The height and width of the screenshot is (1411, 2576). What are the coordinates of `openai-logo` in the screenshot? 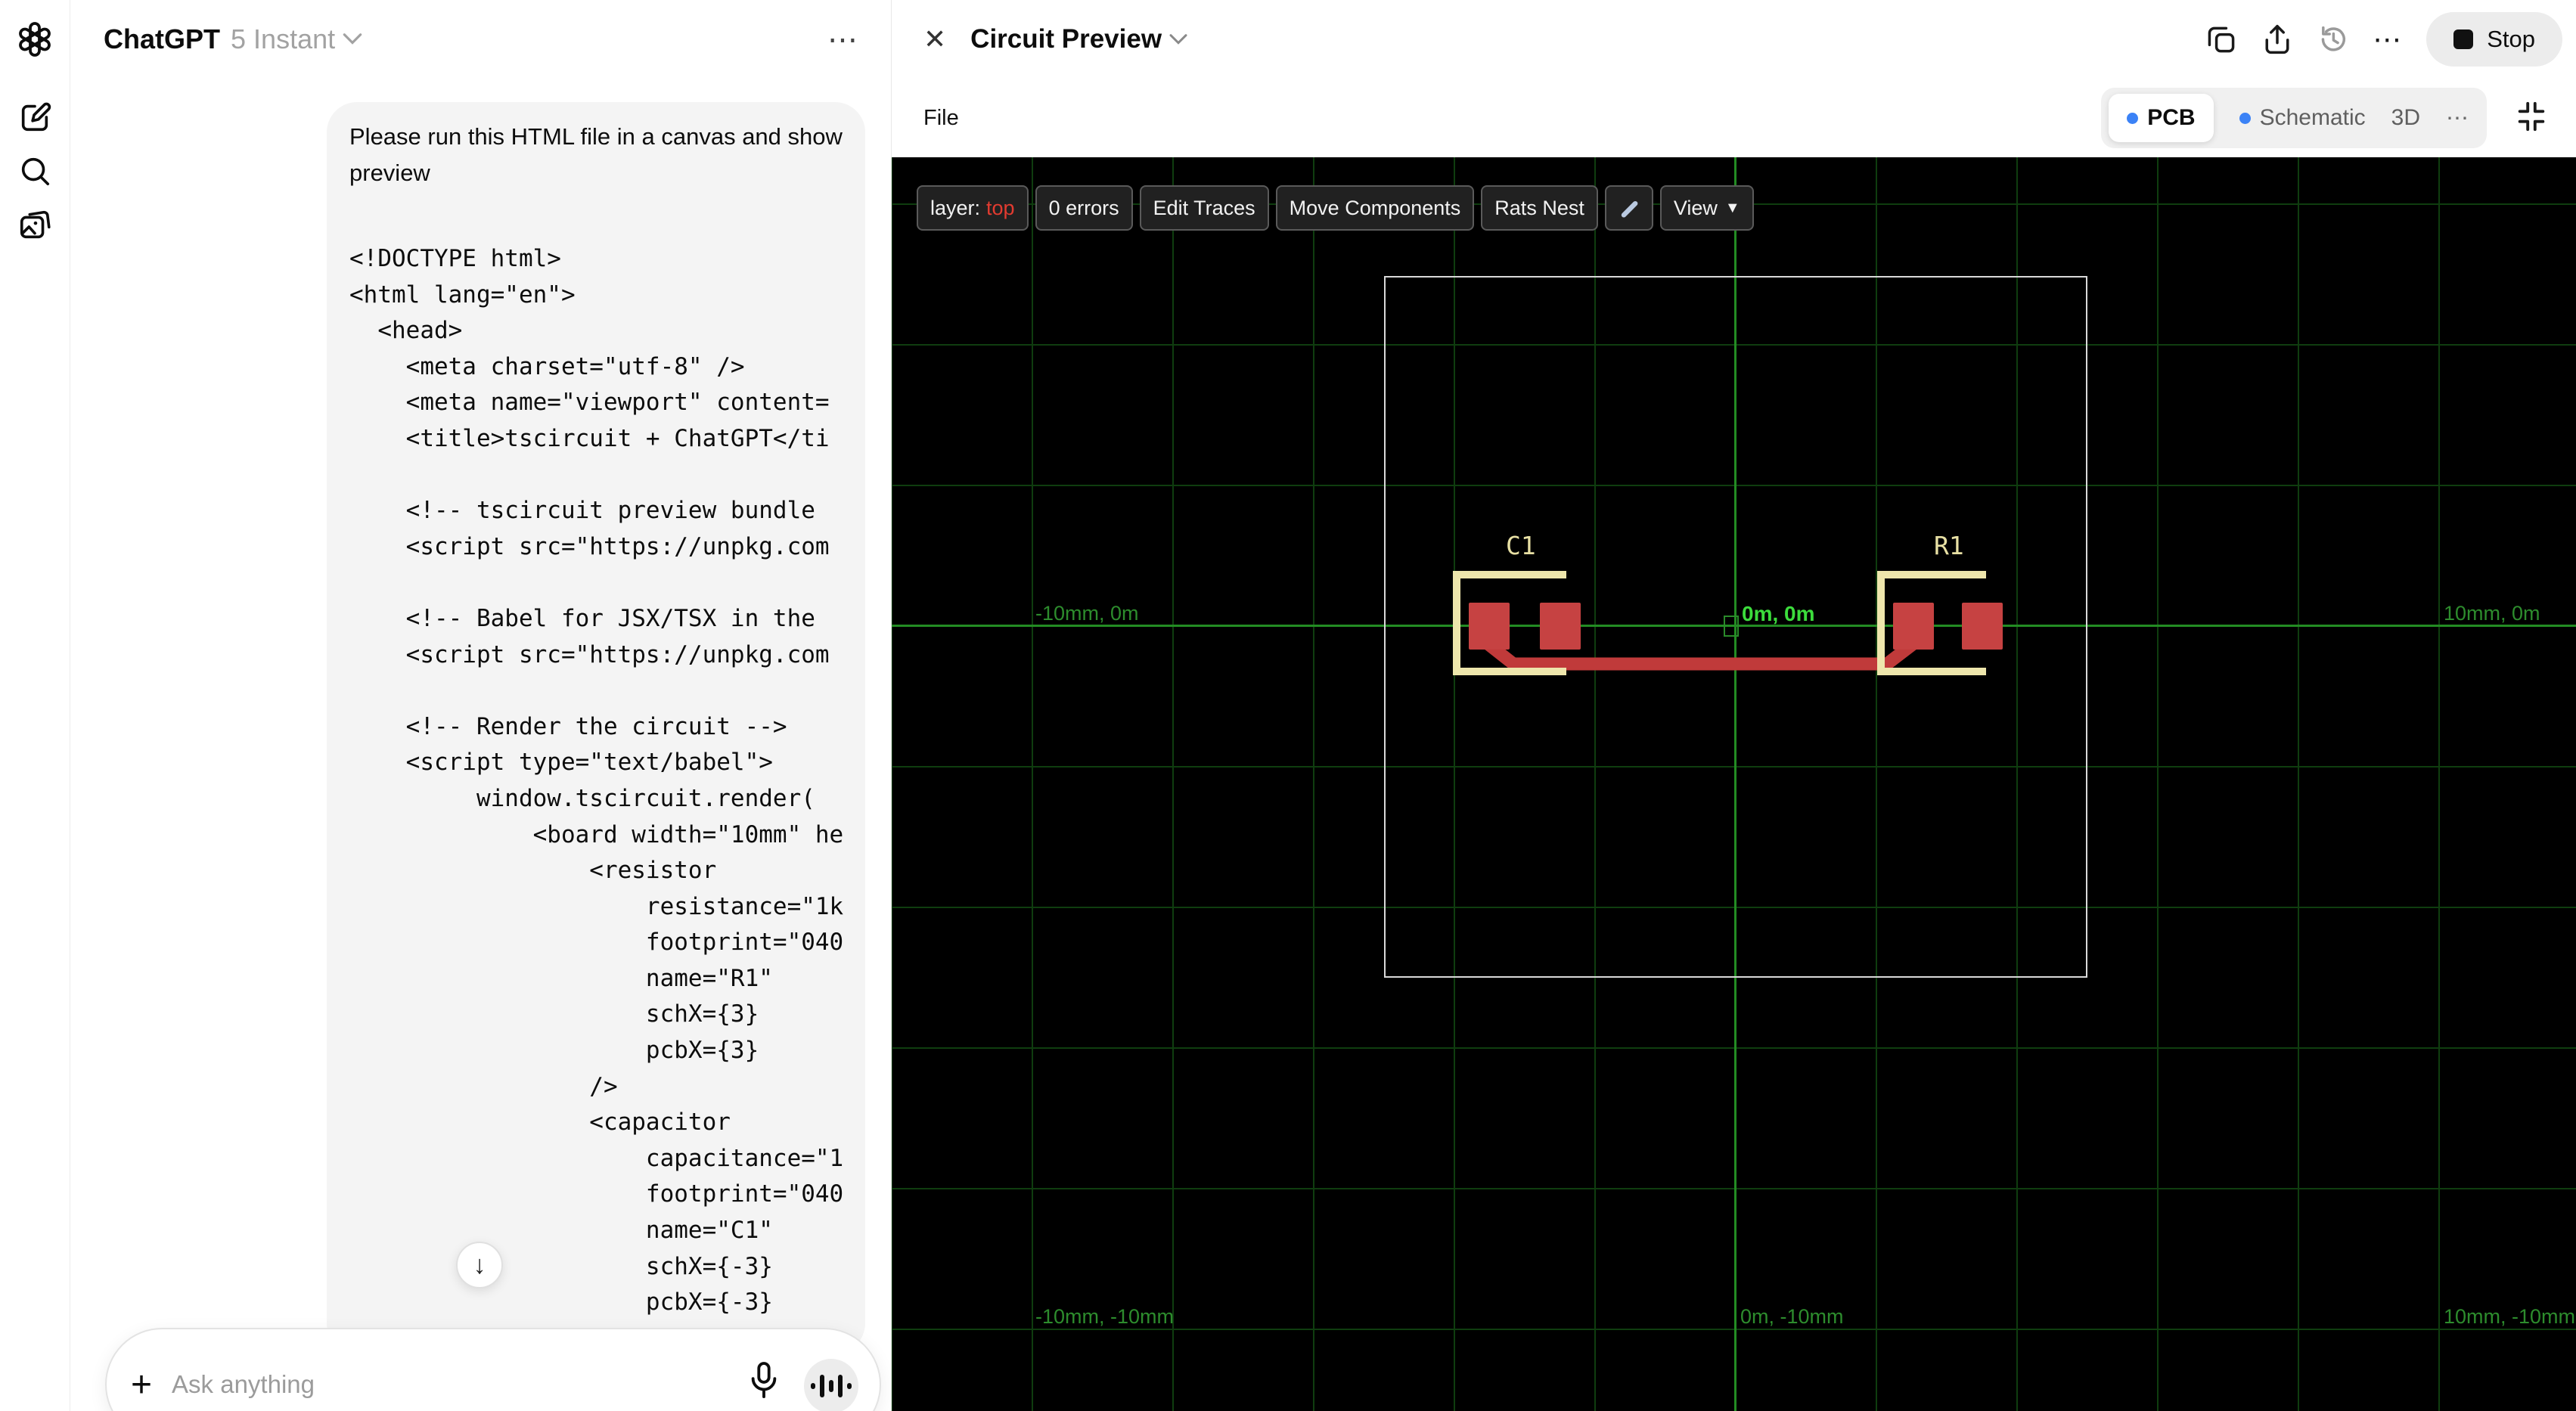 It's located at (34, 39).